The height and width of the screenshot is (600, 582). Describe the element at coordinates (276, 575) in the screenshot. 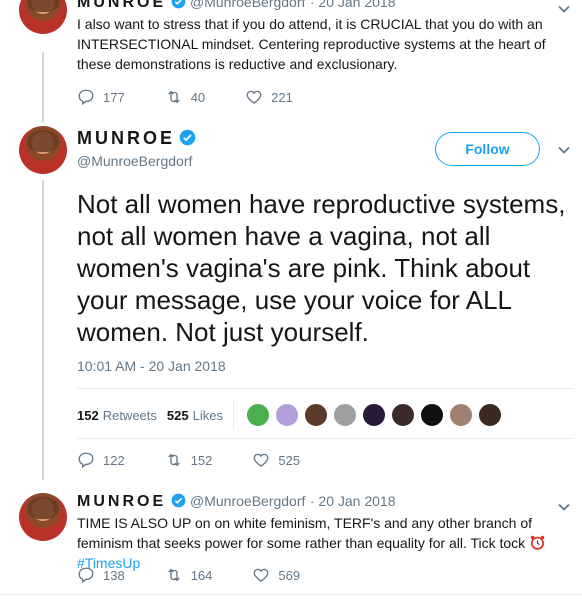

I see `like-button: 569` at that location.